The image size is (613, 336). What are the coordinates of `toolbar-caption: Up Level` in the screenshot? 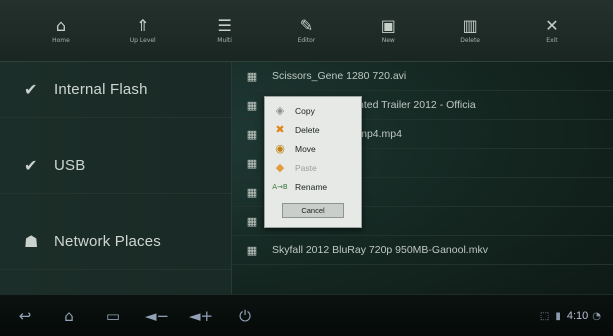 It's located at (142, 40).